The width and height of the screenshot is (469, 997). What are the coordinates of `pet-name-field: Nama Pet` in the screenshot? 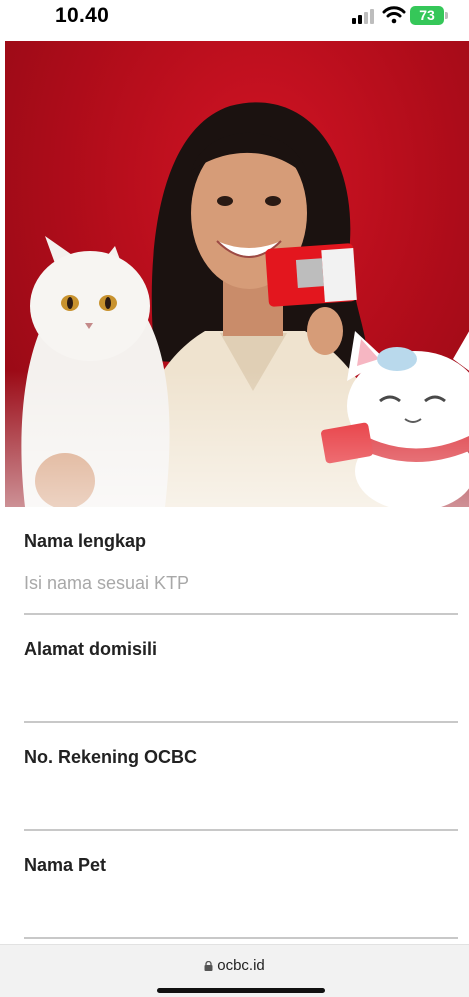 It's located at (241, 885).